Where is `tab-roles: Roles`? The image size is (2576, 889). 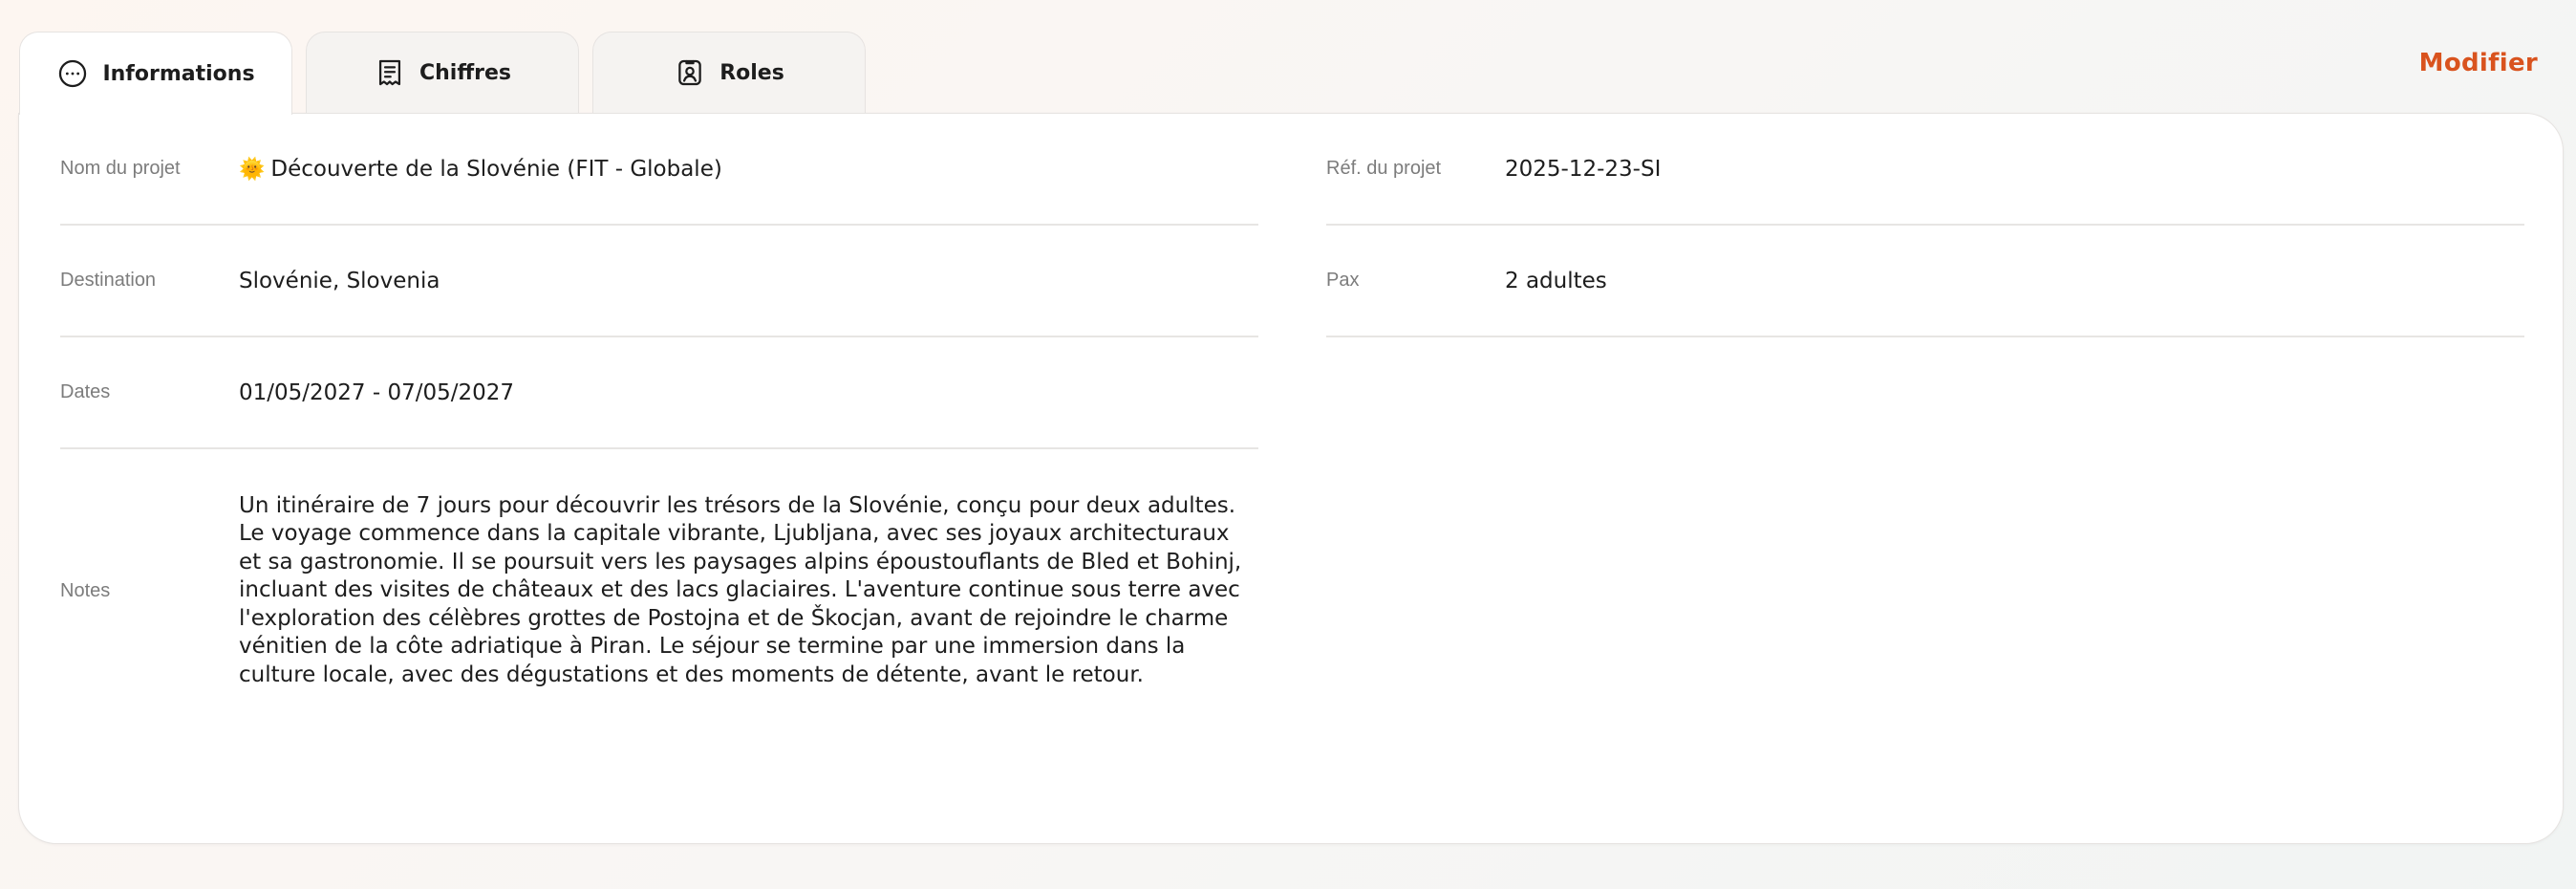
tab-roles: Roles is located at coordinates (729, 72).